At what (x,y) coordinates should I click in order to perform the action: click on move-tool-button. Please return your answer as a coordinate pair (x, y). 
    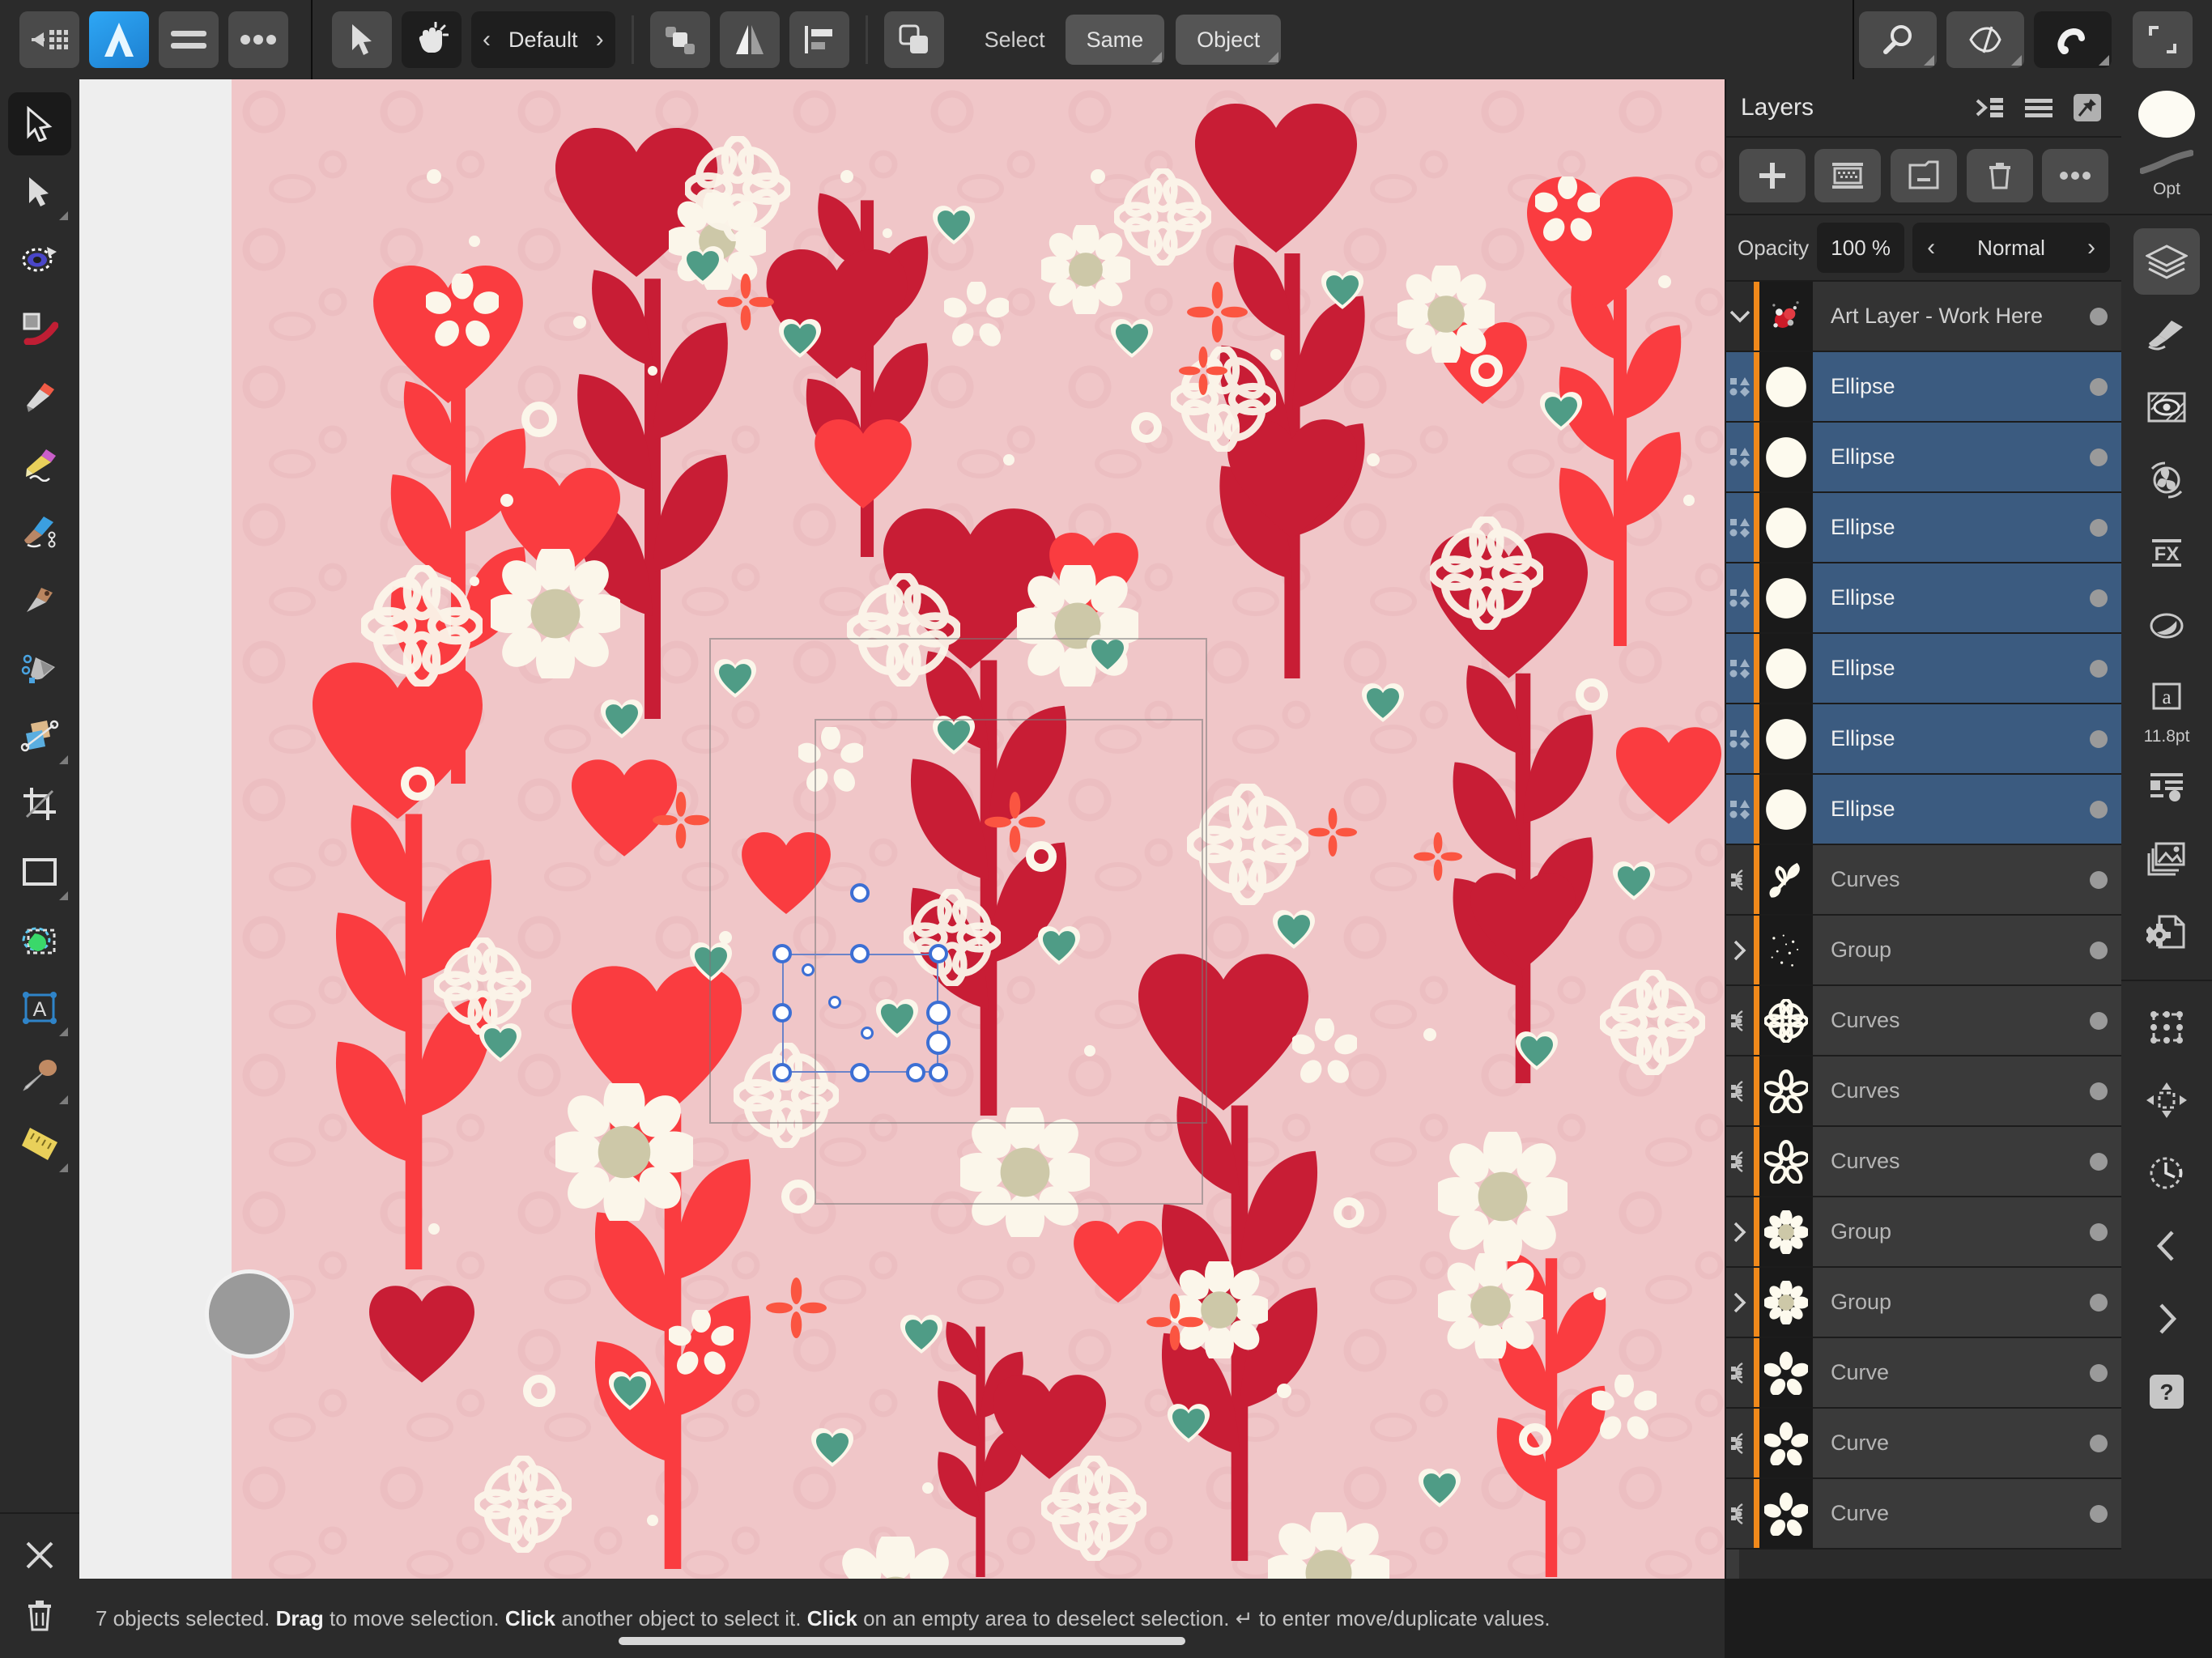
    Looking at the image, I should click on (362, 39).